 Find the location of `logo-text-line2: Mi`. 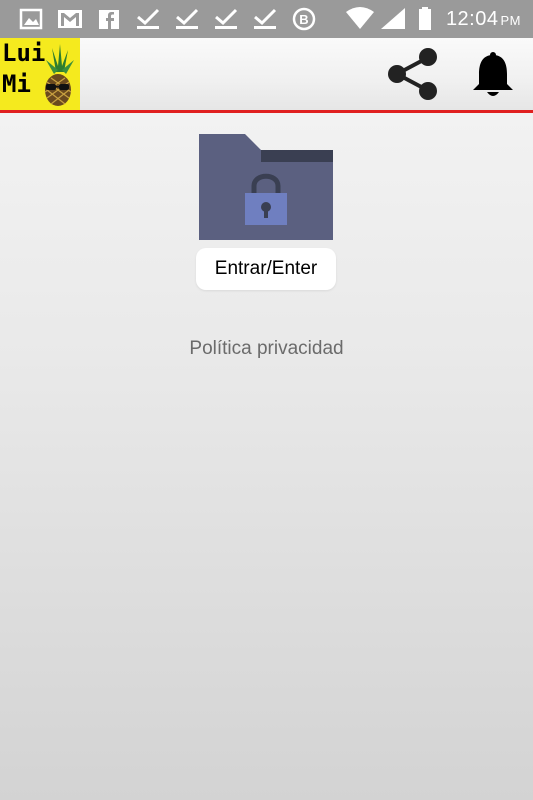

logo-text-line2: Mi is located at coordinates (16, 84).